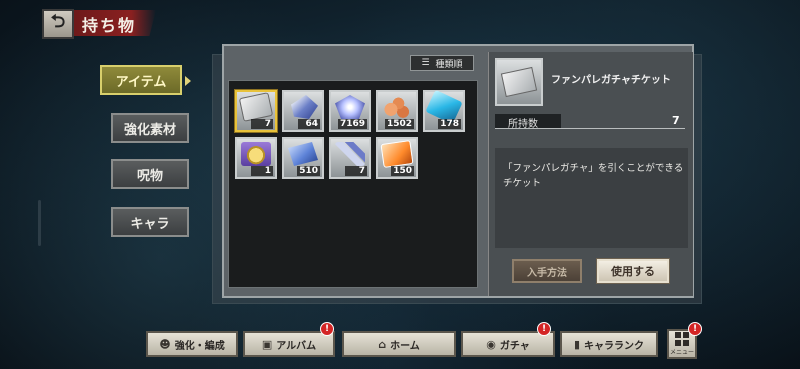 The width and height of the screenshot is (800, 369). Describe the element at coordinates (262, 171) in the screenshot. I see `item-quantity: 1` at that location.